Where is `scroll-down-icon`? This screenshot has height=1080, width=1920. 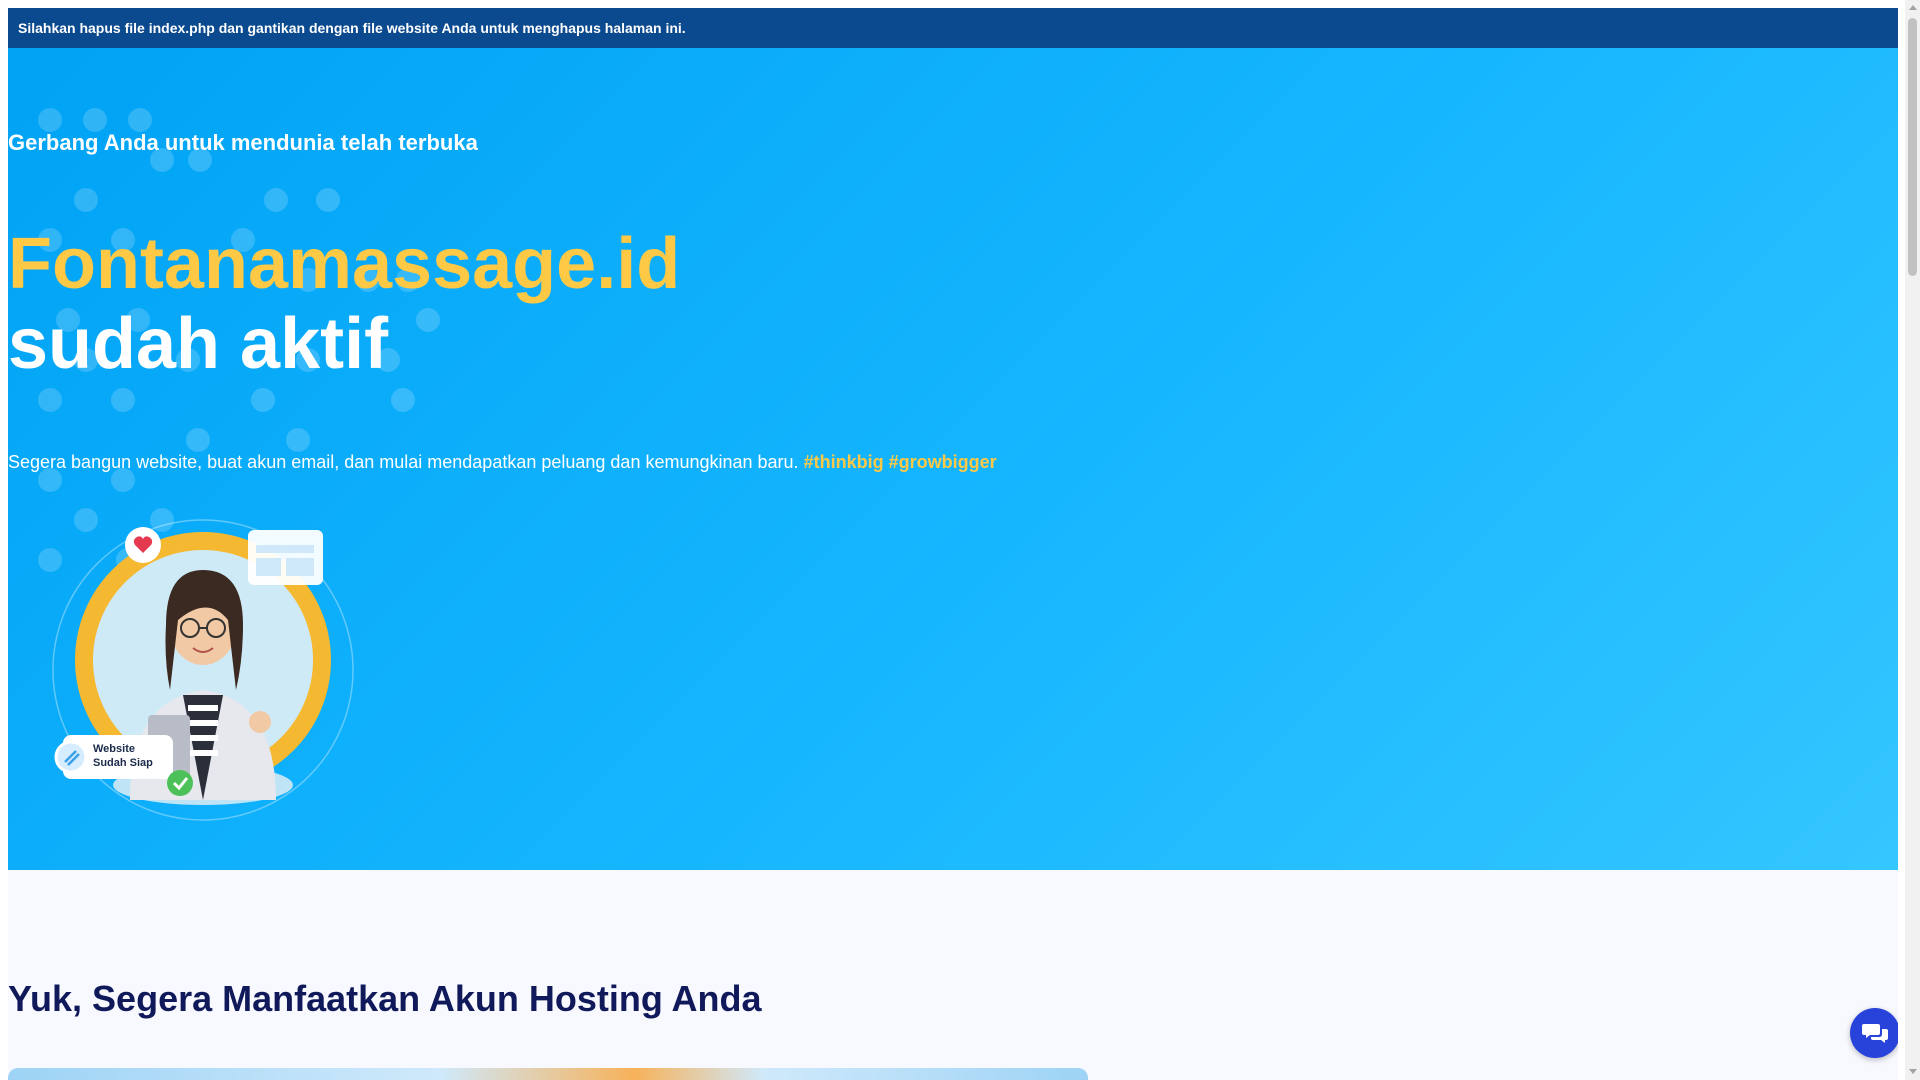 scroll-down-icon is located at coordinates (1913, 1071).